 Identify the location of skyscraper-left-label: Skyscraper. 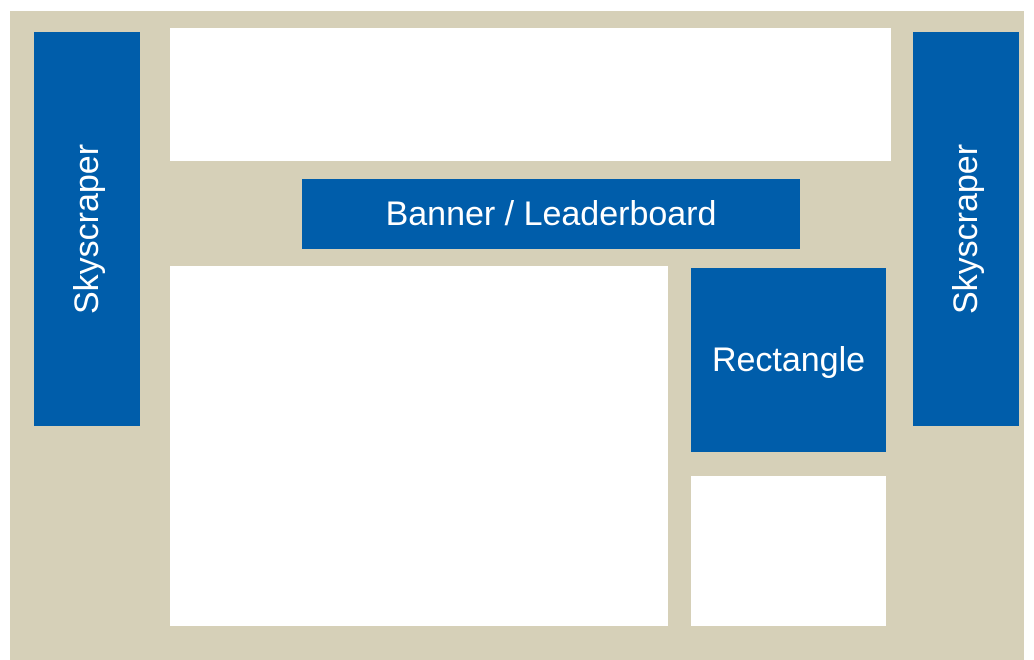
(87, 229).